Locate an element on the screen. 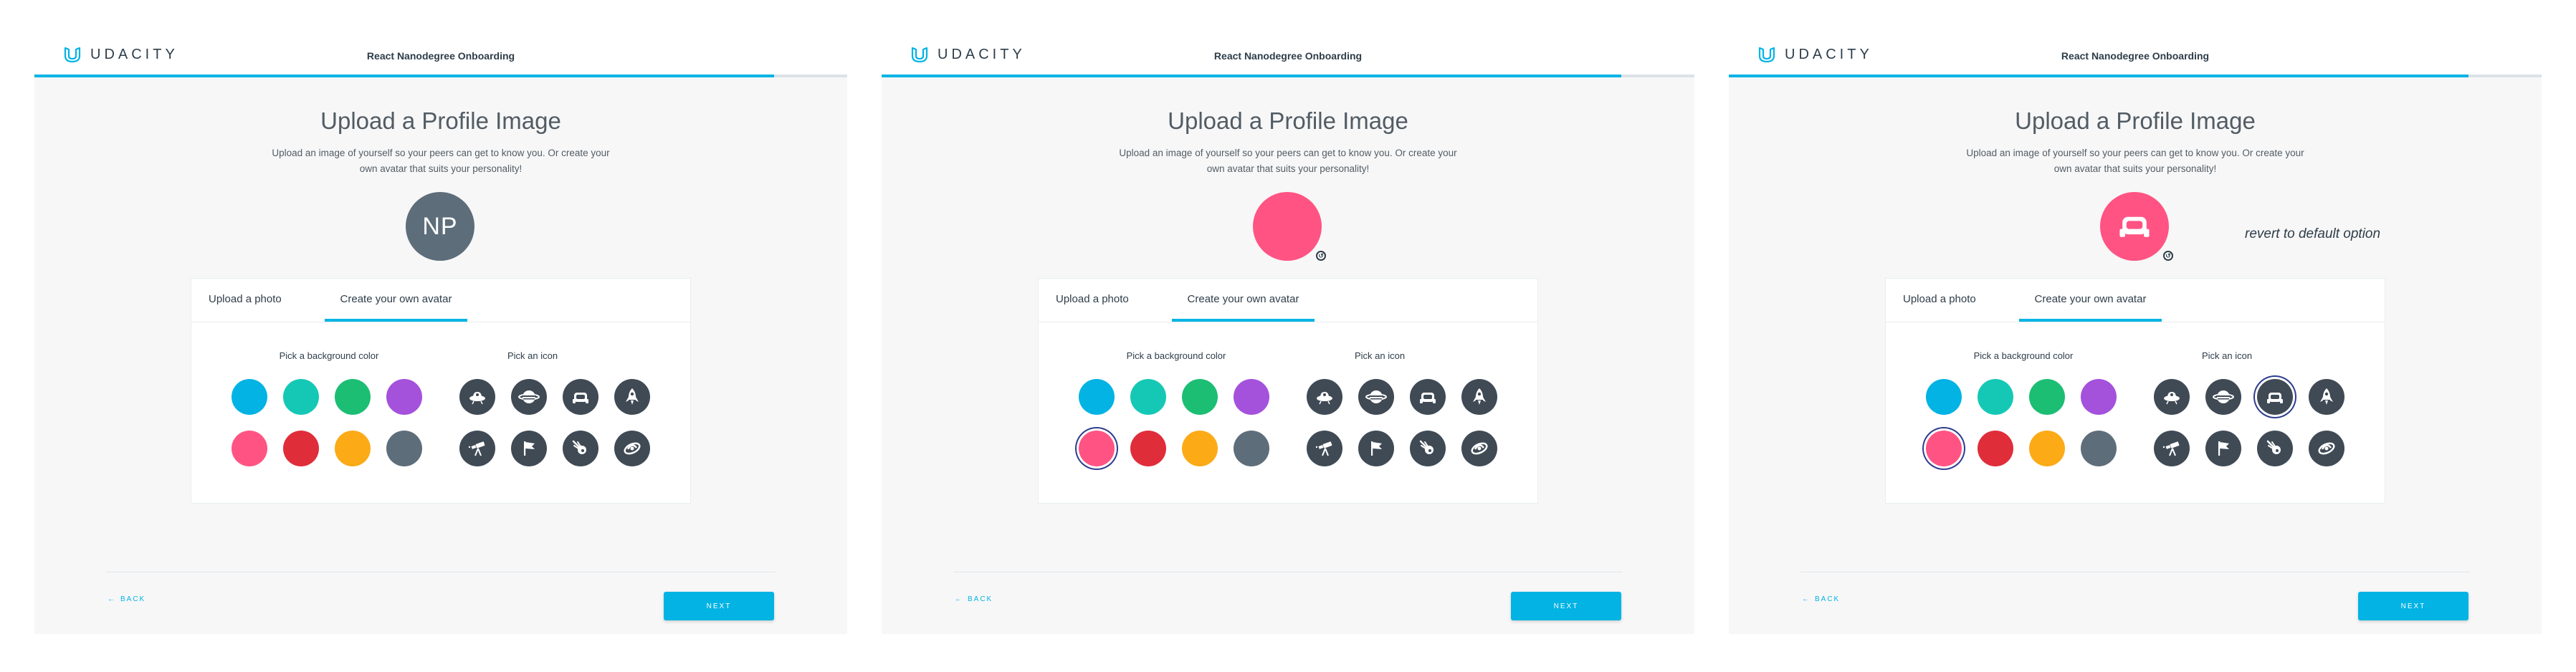 This screenshot has width=2576, height=672. back-label: BACK is located at coordinates (980, 599).